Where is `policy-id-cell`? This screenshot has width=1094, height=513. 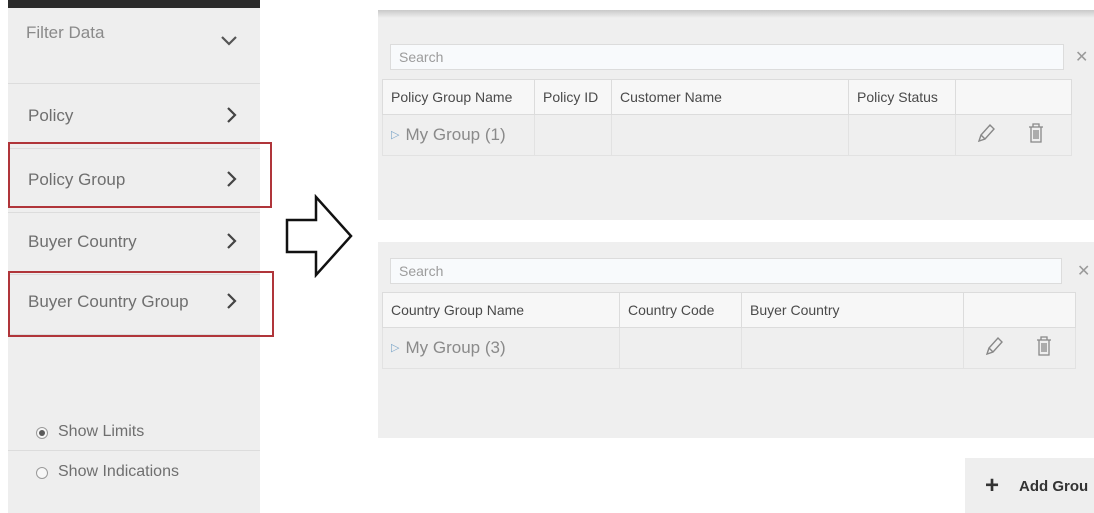 policy-id-cell is located at coordinates (573, 135).